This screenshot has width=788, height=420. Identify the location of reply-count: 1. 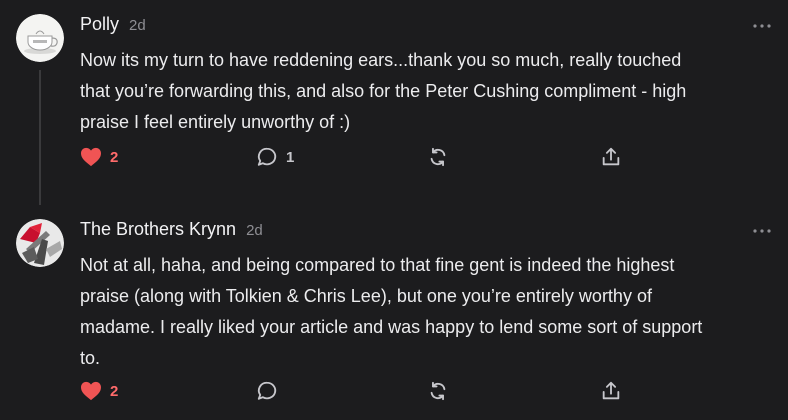
(290, 157).